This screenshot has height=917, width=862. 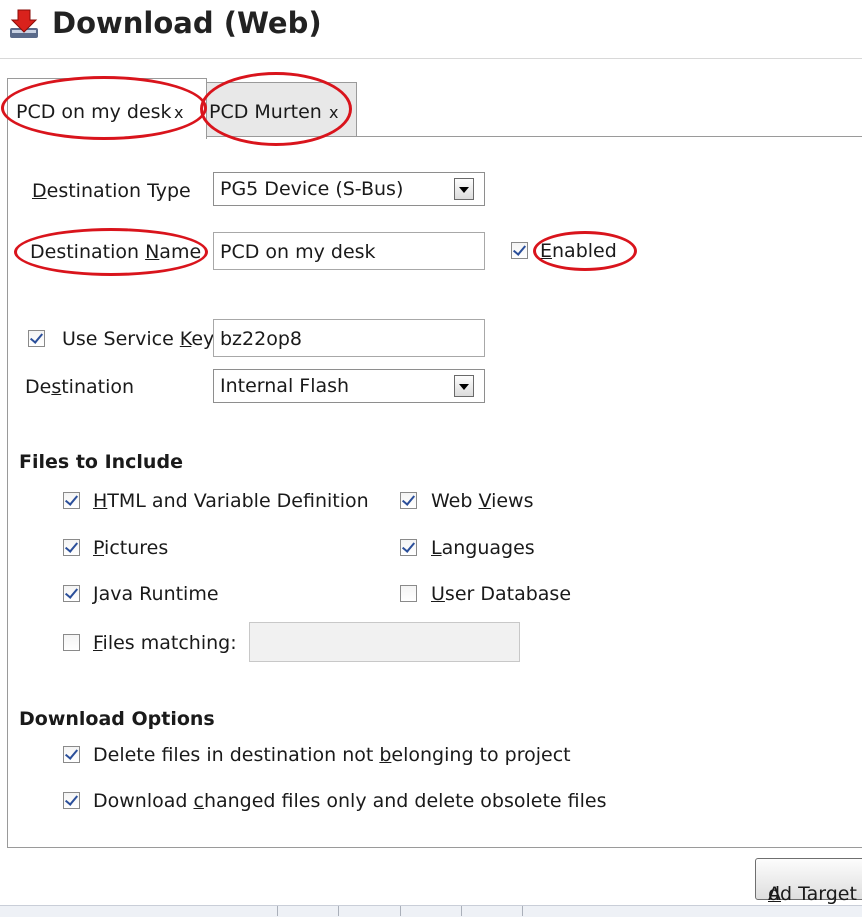 I want to click on java-runtime-checkbox, so click(x=71, y=593).